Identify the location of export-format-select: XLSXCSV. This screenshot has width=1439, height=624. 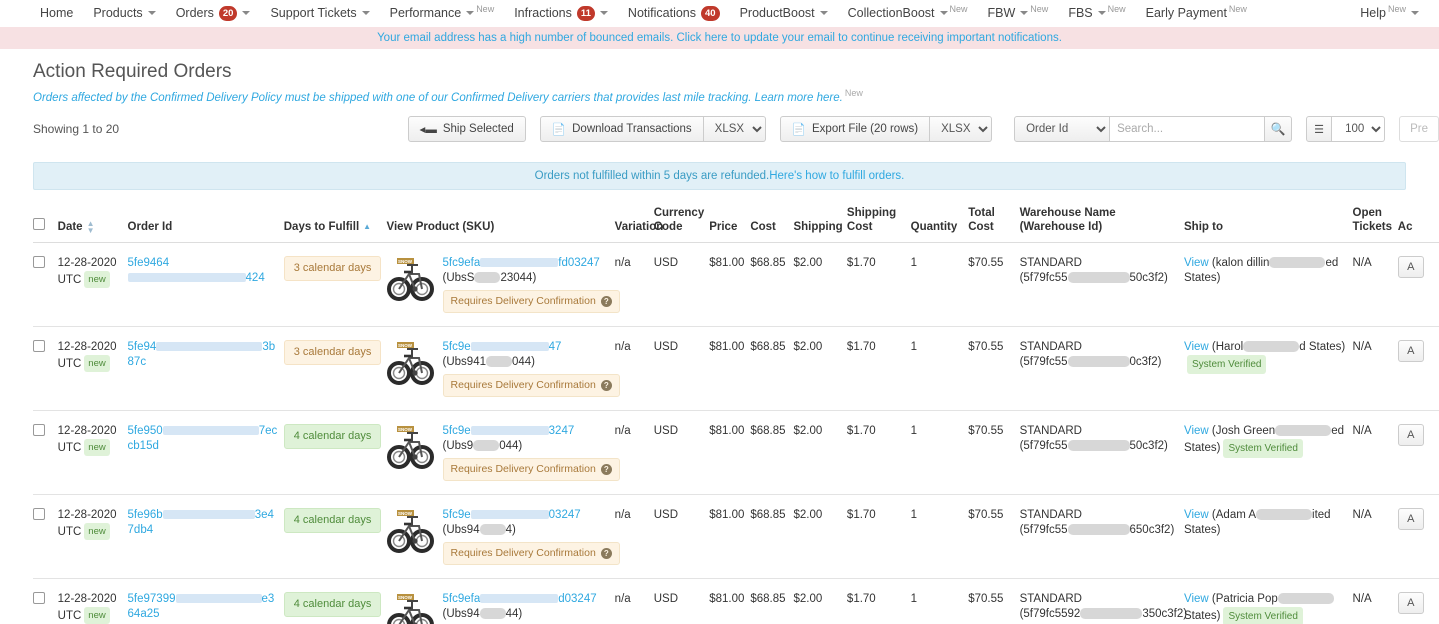
(961, 129).